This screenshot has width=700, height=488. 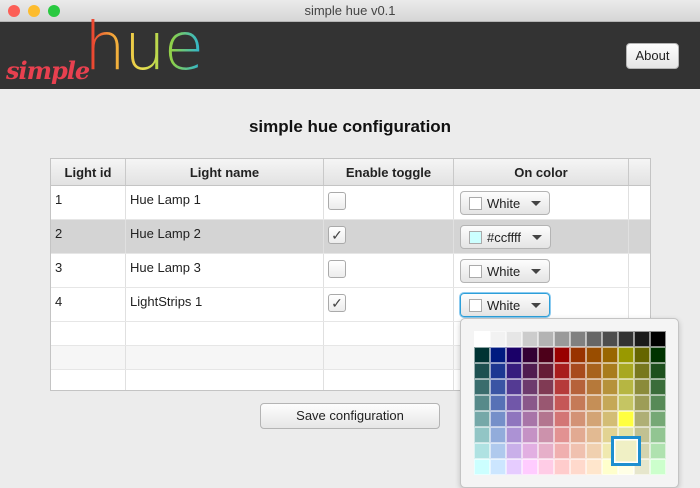 What do you see at coordinates (541, 172) in the screenshot?
I see `column-header: On color` at bounding box center [541, 172].